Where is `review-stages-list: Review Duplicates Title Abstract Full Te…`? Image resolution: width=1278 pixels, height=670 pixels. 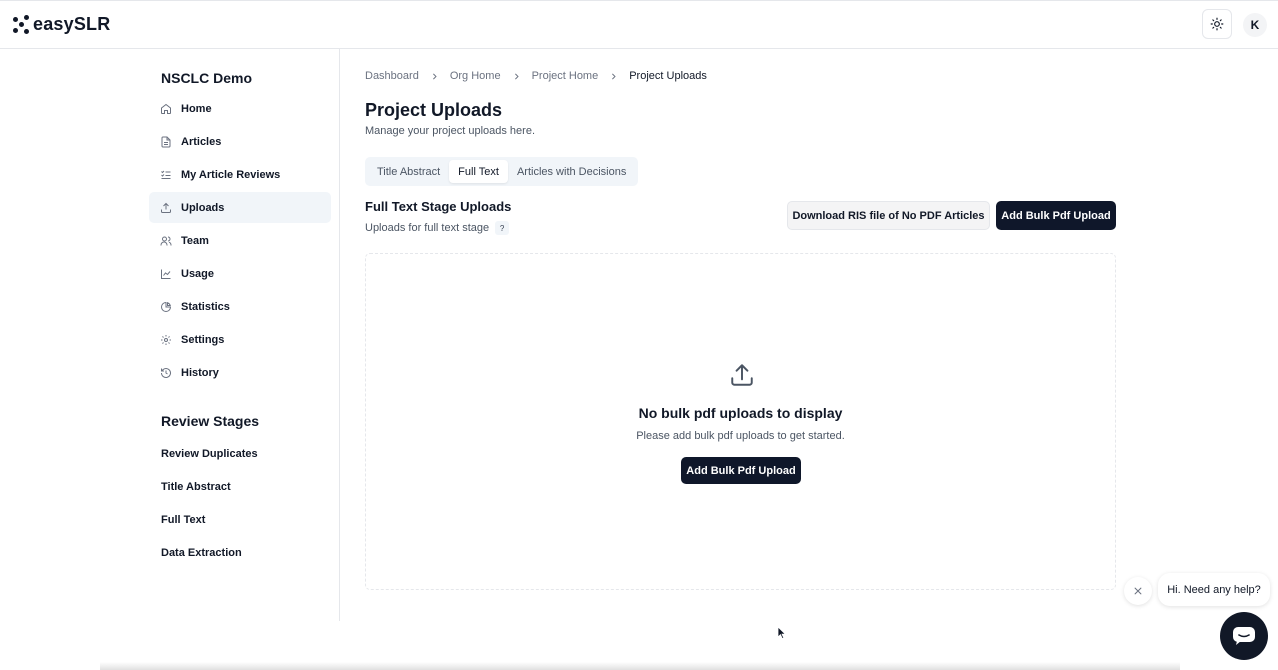 review-stages-list: Review Duplicates Title Abstract Full Te… is located at coordinates (209, 503).